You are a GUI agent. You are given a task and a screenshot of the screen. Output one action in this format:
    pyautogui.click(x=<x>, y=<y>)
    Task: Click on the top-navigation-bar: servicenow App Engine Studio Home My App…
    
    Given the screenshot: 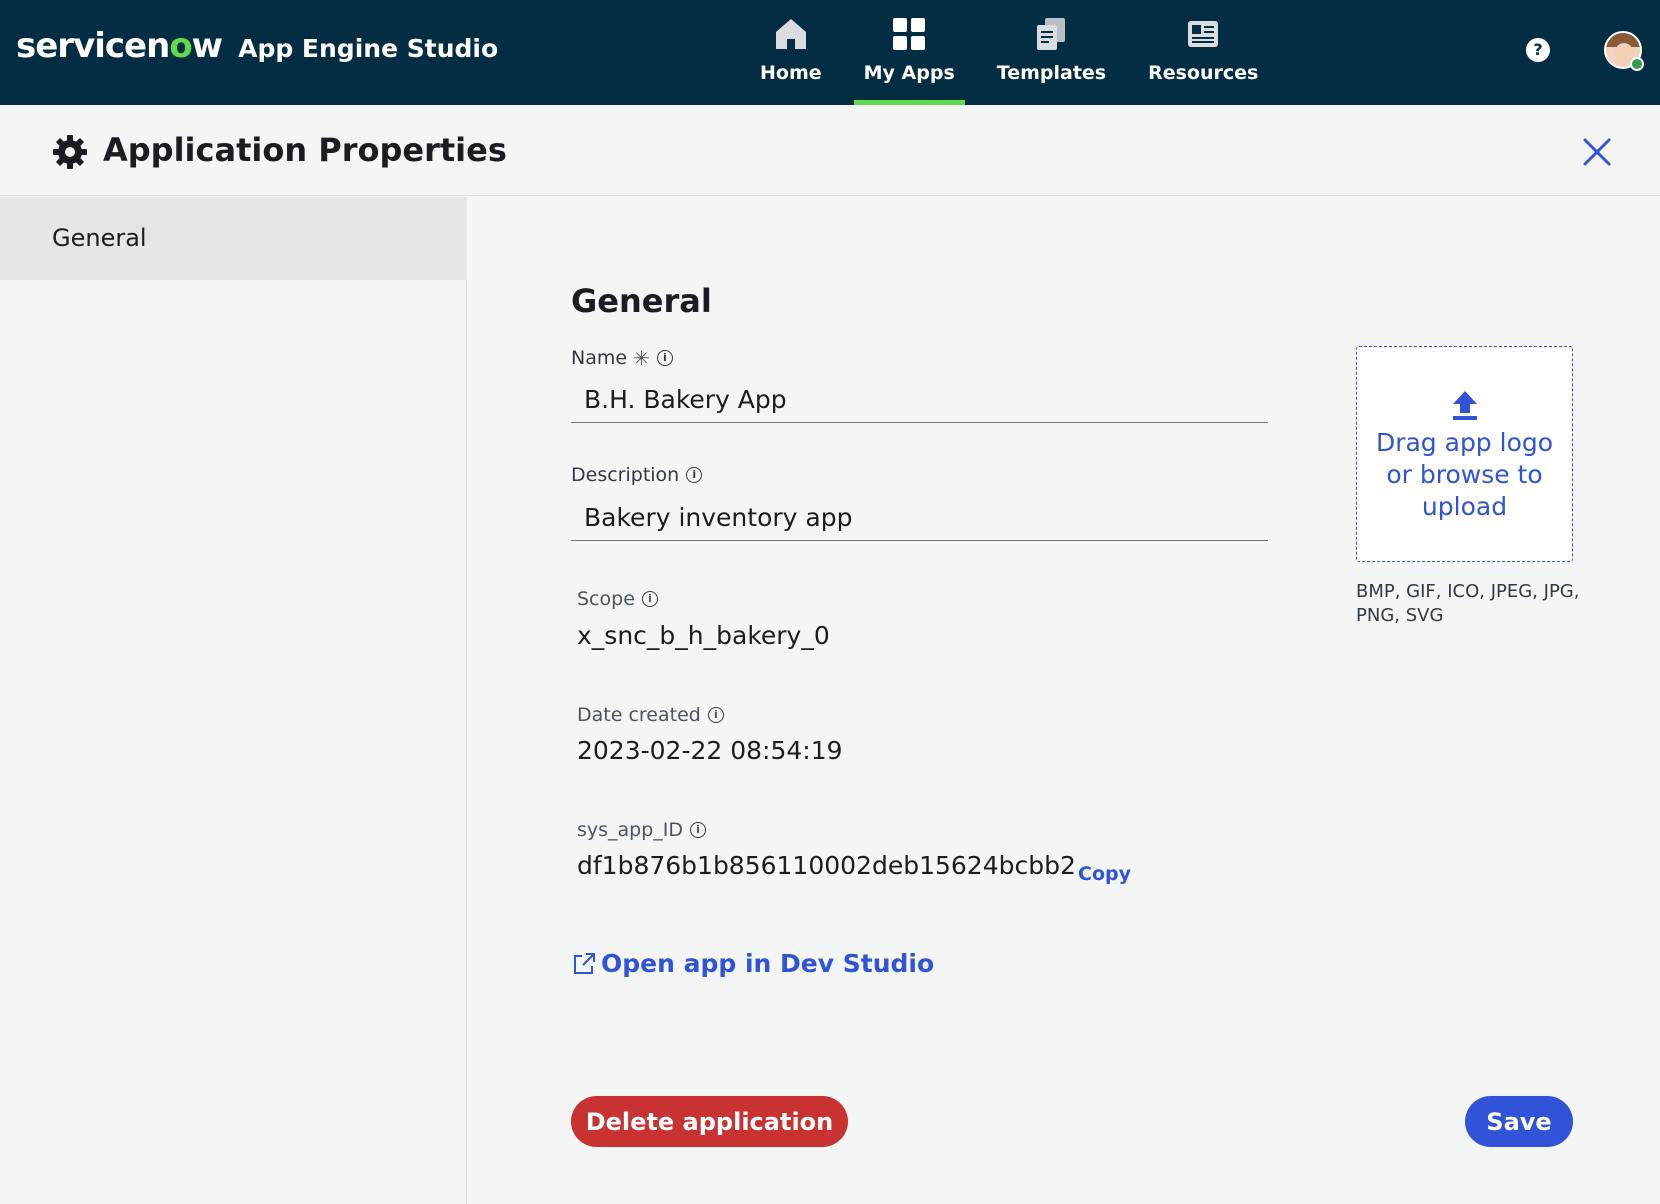 What is the action you would take?
    pyautogui.click(x=830, y=52)
    